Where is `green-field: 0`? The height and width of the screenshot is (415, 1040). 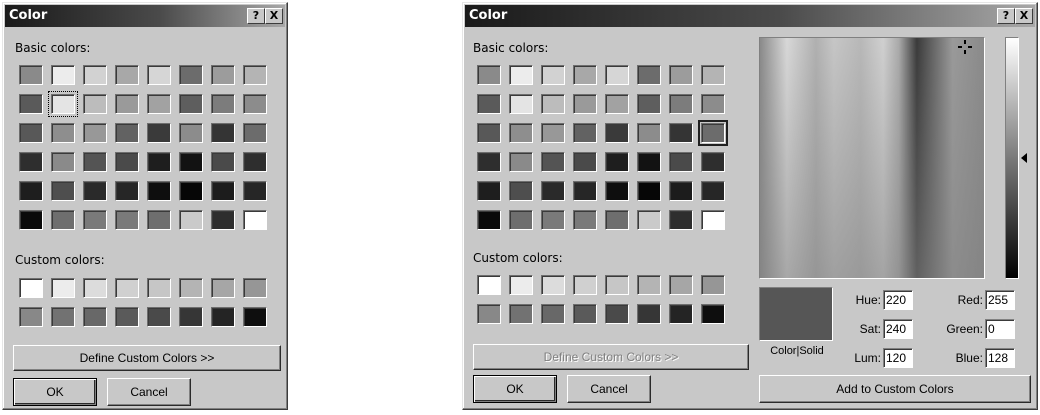
green-field: 0 is located at coordinates (1000, 329).